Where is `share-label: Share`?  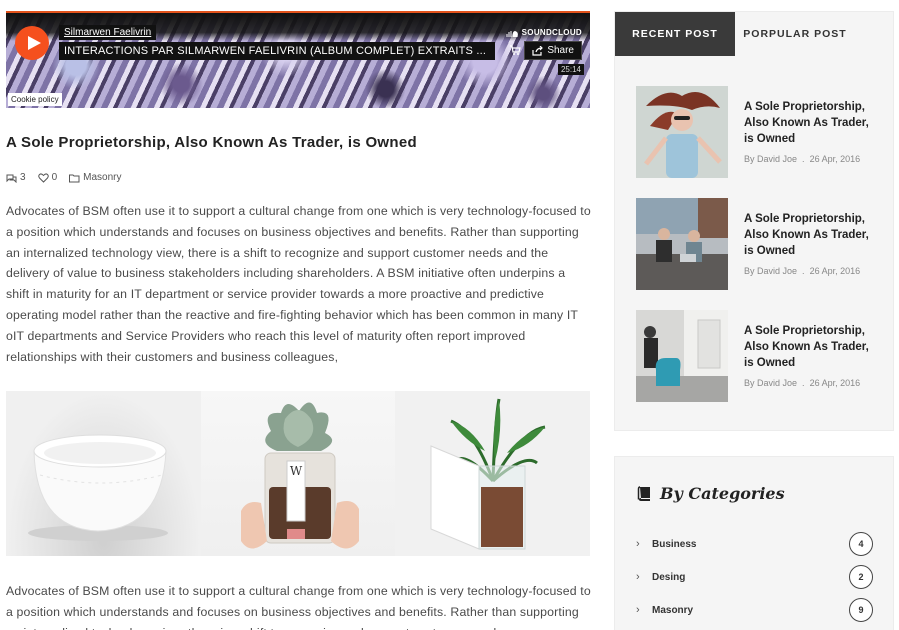
share-label: Share is located at coordinates (560, 50).